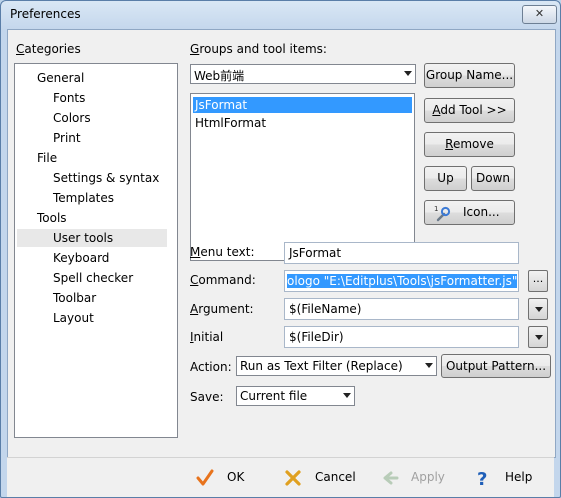 The width and height of the screenshot is (561, 498). What do you see at coordinates (335, 477) in the screenshot?
I see `cancel-label: Cancel` at bounding box center [335, 477].